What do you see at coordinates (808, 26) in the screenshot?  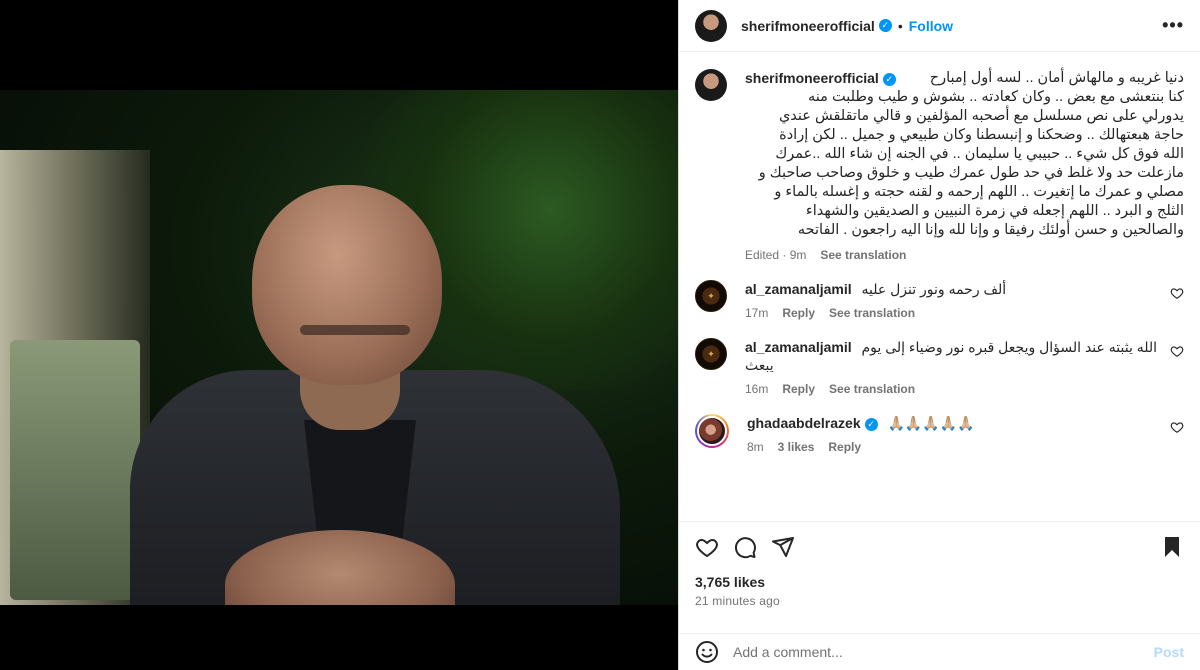 I see `author-username: sherifmoneerofficial` at bounding box center [808, 26].